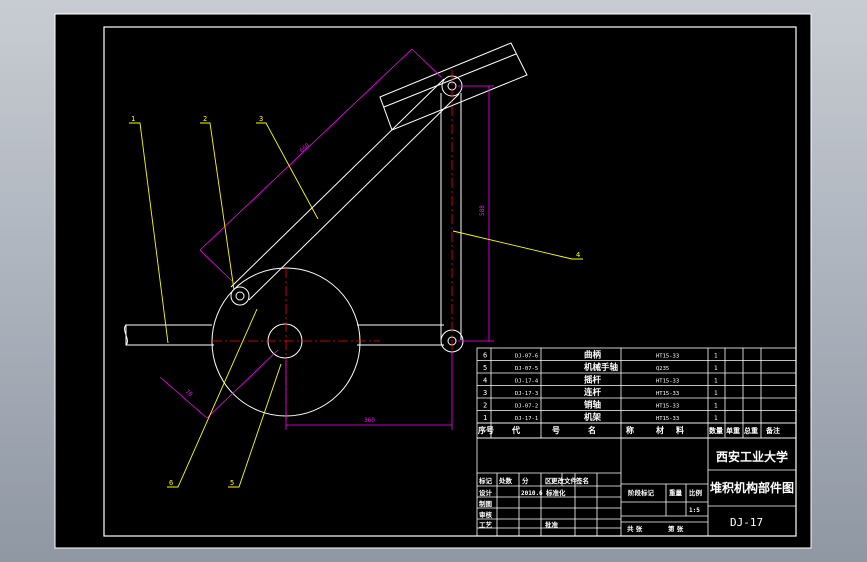  Describe the element at coordinates (482, 210) in the screenshot. I see `dim-vertical-span: 588` at that location.